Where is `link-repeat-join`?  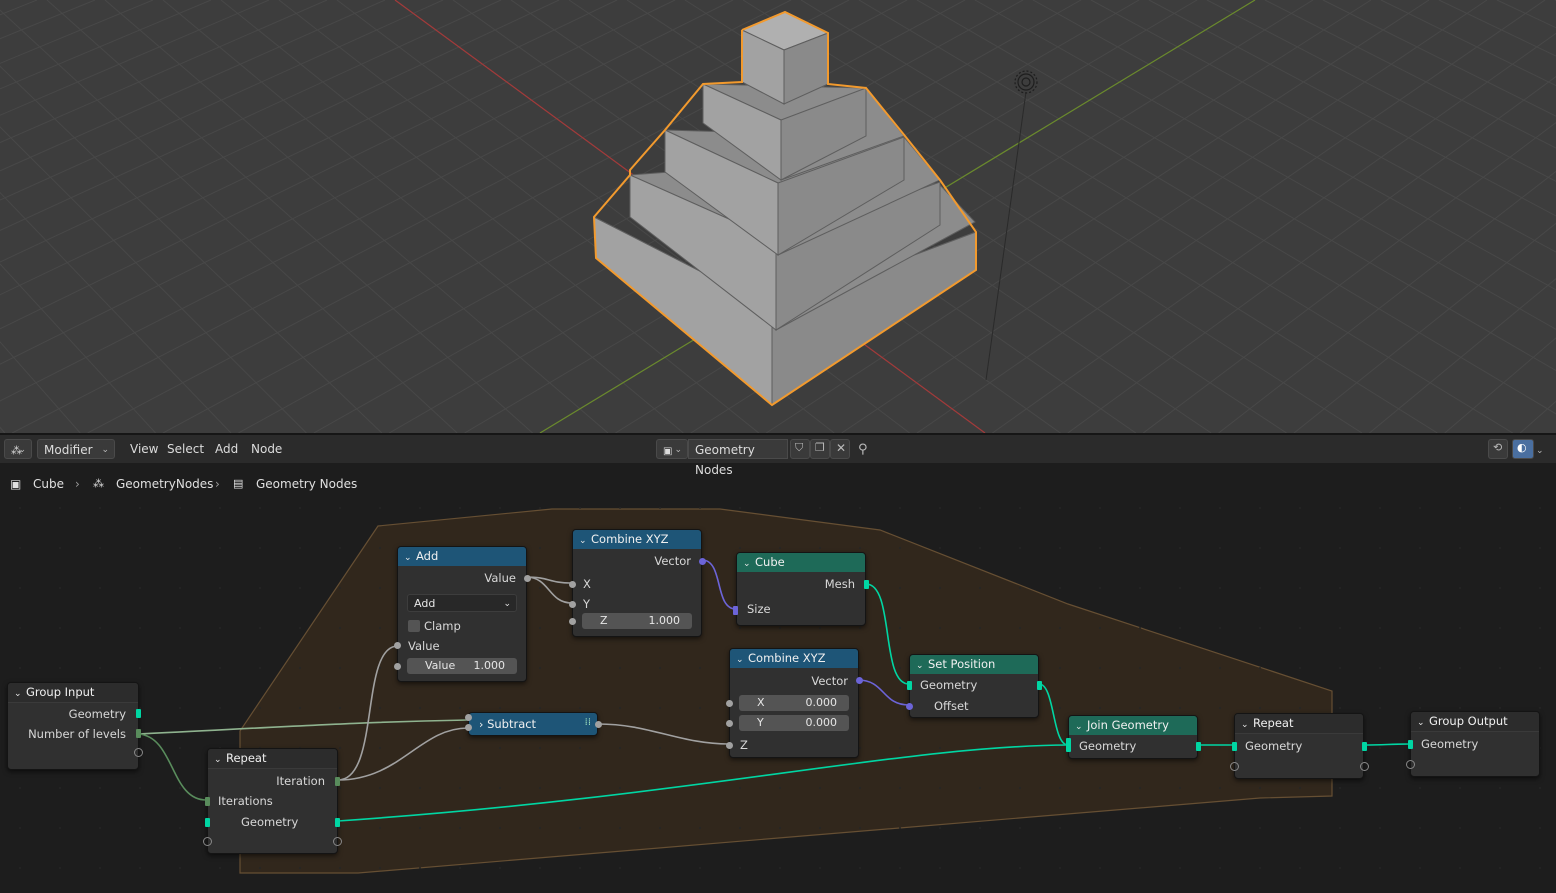
link-repeat-join is located at coordinates (703, 783).